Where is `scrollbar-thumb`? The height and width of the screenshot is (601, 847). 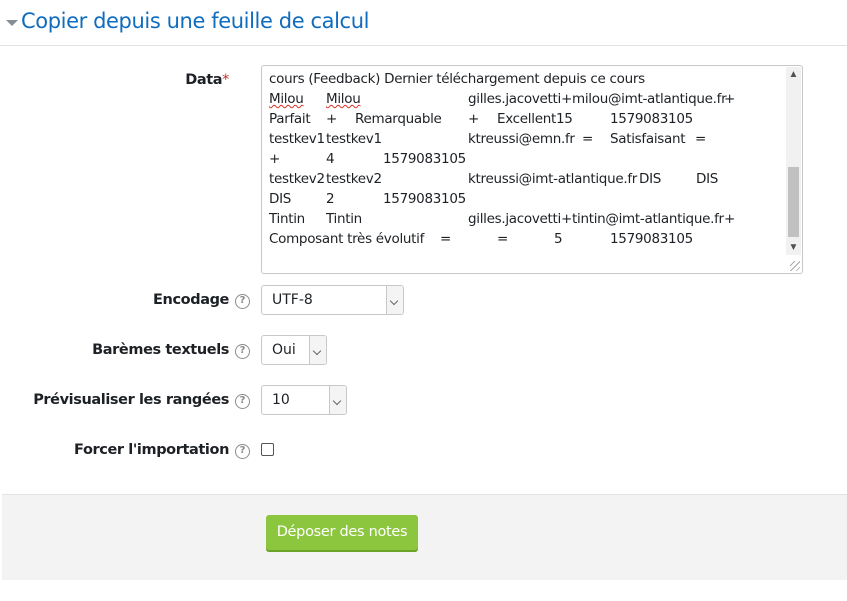 scrollbar-thumb is located at coordinates (793, 202).